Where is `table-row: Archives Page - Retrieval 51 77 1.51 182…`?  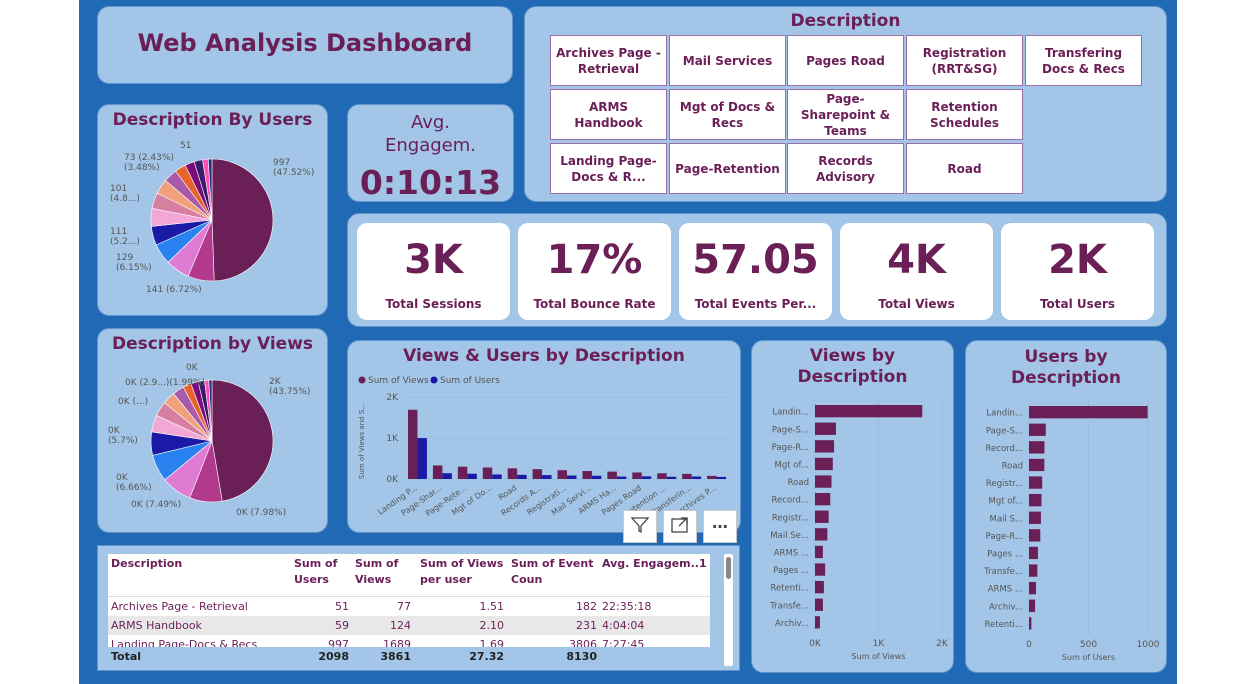 table-row: Archives Page - Retrieval 51 77 1.51 182… is located at coordinates (409, 606).